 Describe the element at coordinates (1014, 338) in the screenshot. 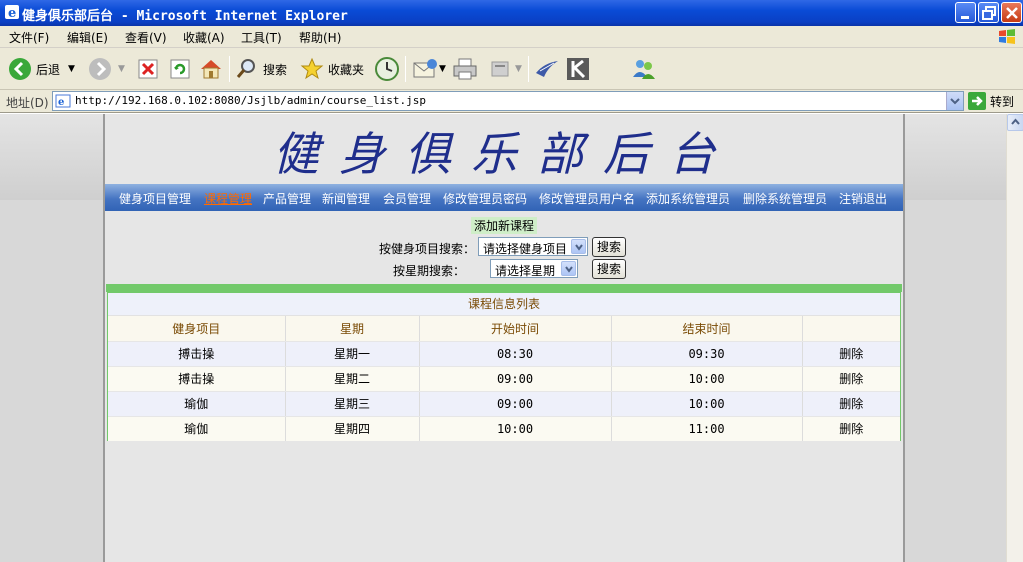

I see `vertical-scrollbar` at that location.